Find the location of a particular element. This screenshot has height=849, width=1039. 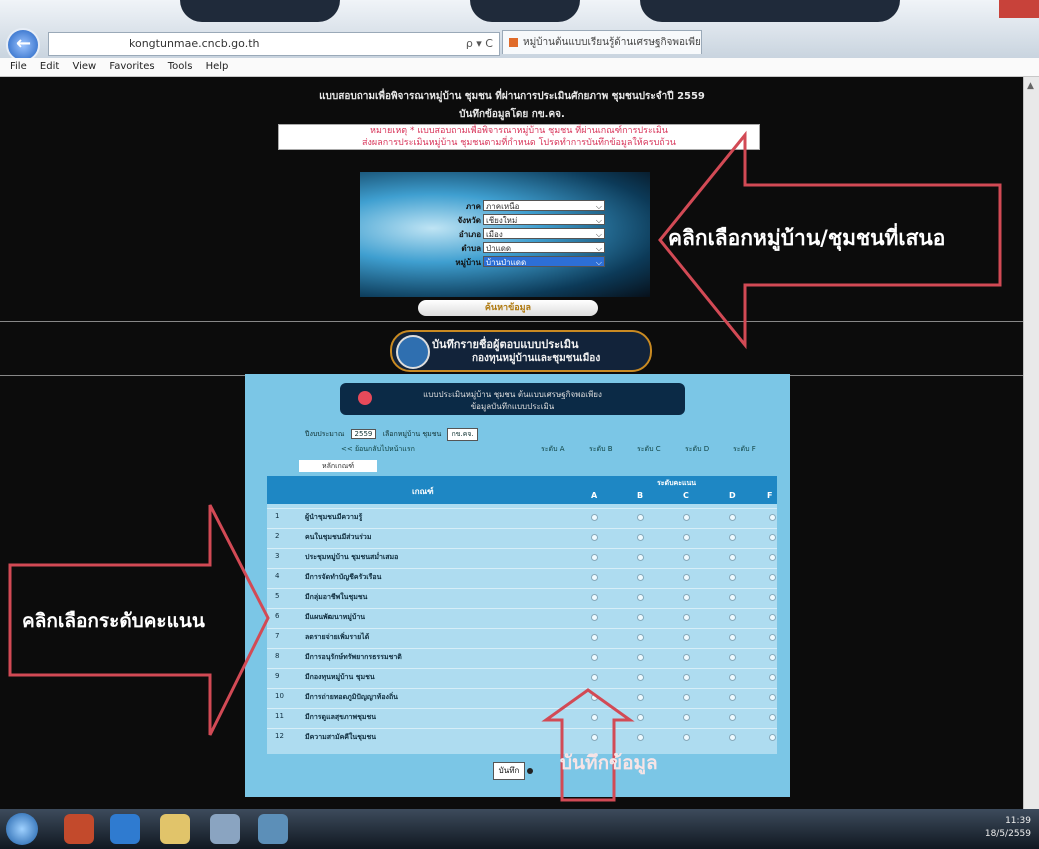

taskbar: 11:39 18/5/2559 is located at coordinates (519, 829).